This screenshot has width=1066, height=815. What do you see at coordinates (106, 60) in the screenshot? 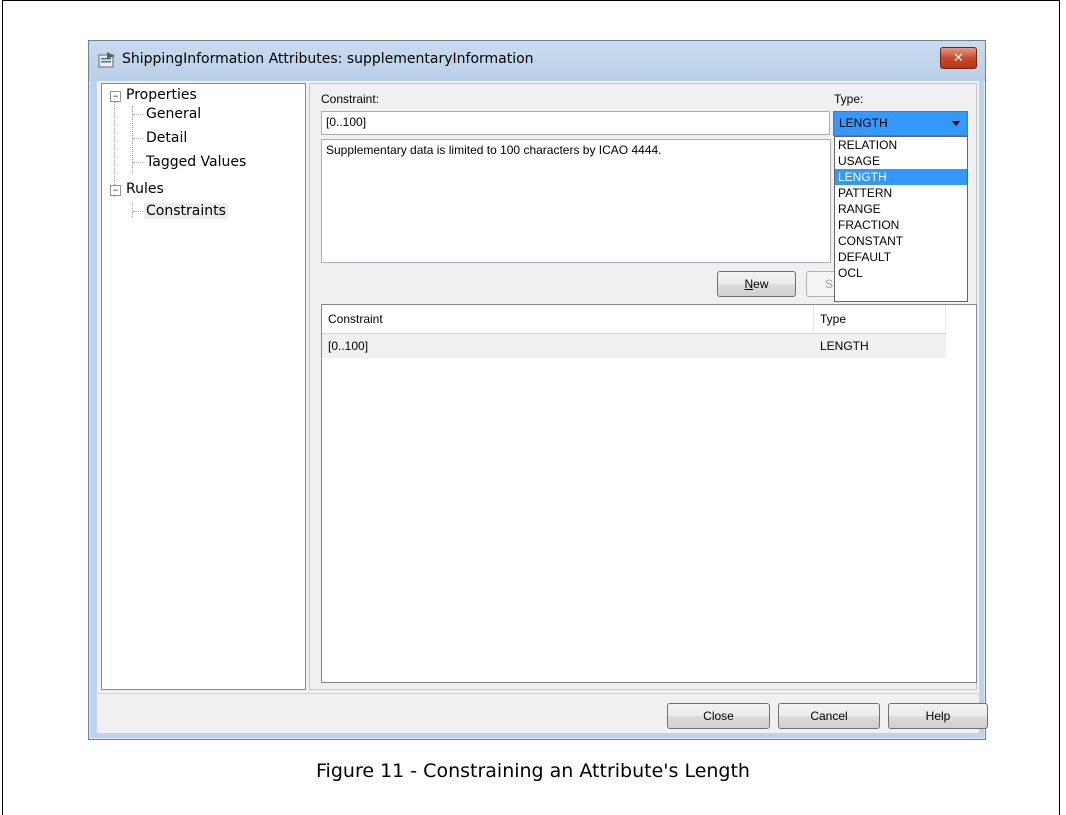
I see `app-icon` at bounding box center [106, 60].